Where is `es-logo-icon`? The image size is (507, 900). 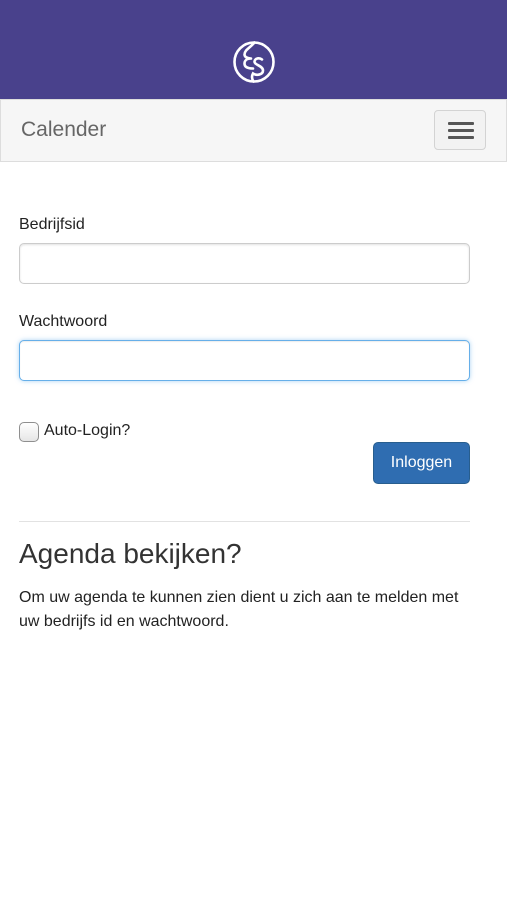 es-logo-icon is located at coordinates (254, 62).